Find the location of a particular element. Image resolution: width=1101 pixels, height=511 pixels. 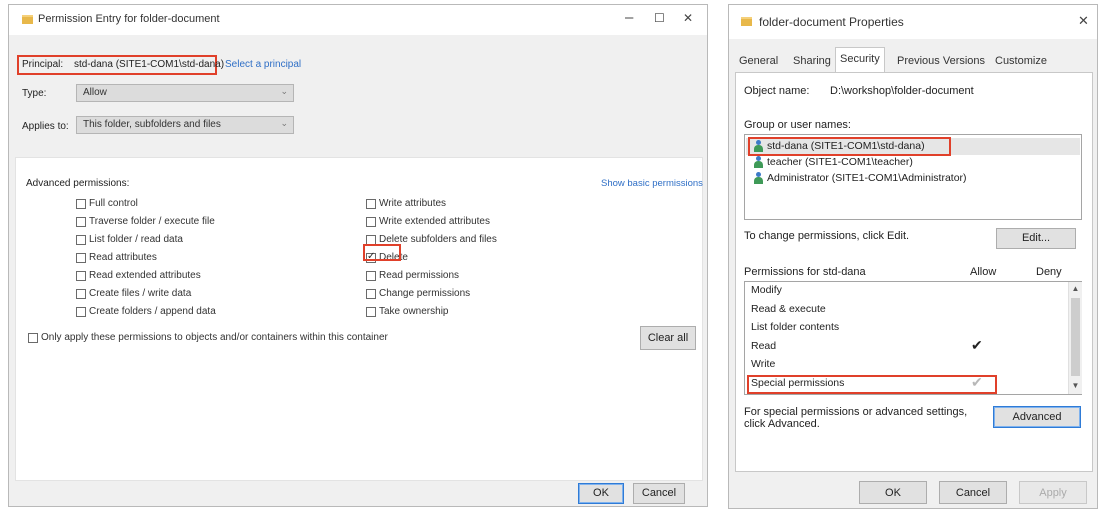

tab-sharing: Sharing is located at coordinates (812, 61).